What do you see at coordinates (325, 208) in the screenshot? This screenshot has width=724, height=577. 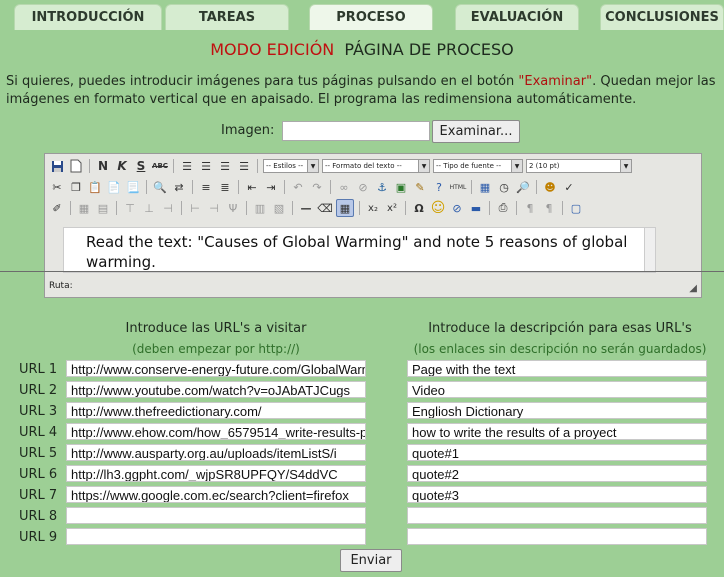 I see `remove-format-icon: ⌫` at bounding box center [325, 208].